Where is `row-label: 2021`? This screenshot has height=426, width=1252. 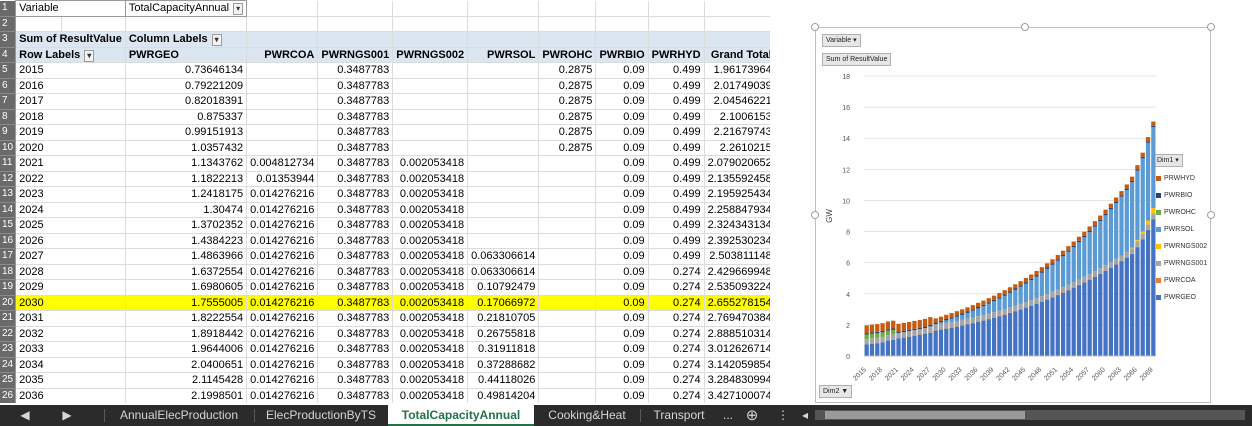
row-label: 2021 is located at coordinates (70, 163).